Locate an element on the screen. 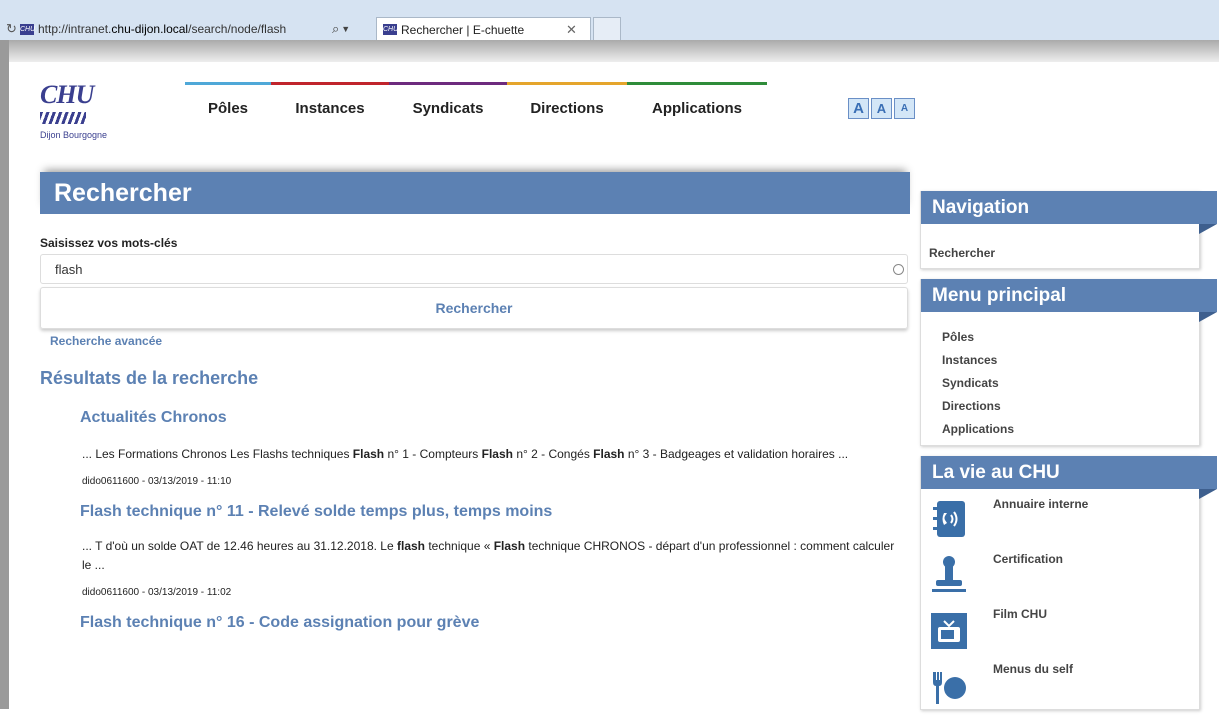 This screenshot has height=720, width=1219. chu-logo: CHU Dijon Bourgogne is located at coordinates (85, 115).